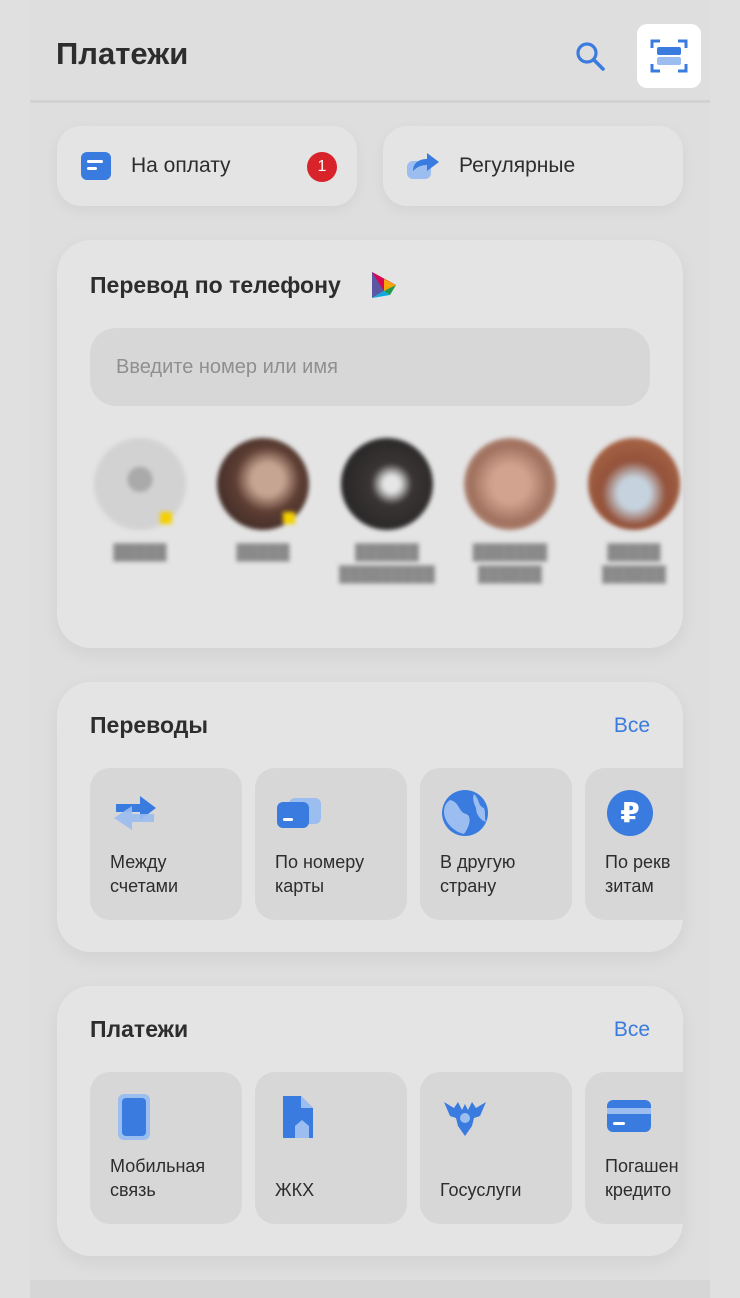 The height and width of the screenshot is (1298, 740). I want to click on tile-loan-repayment: Погашен кредито, so click(634, 1148).